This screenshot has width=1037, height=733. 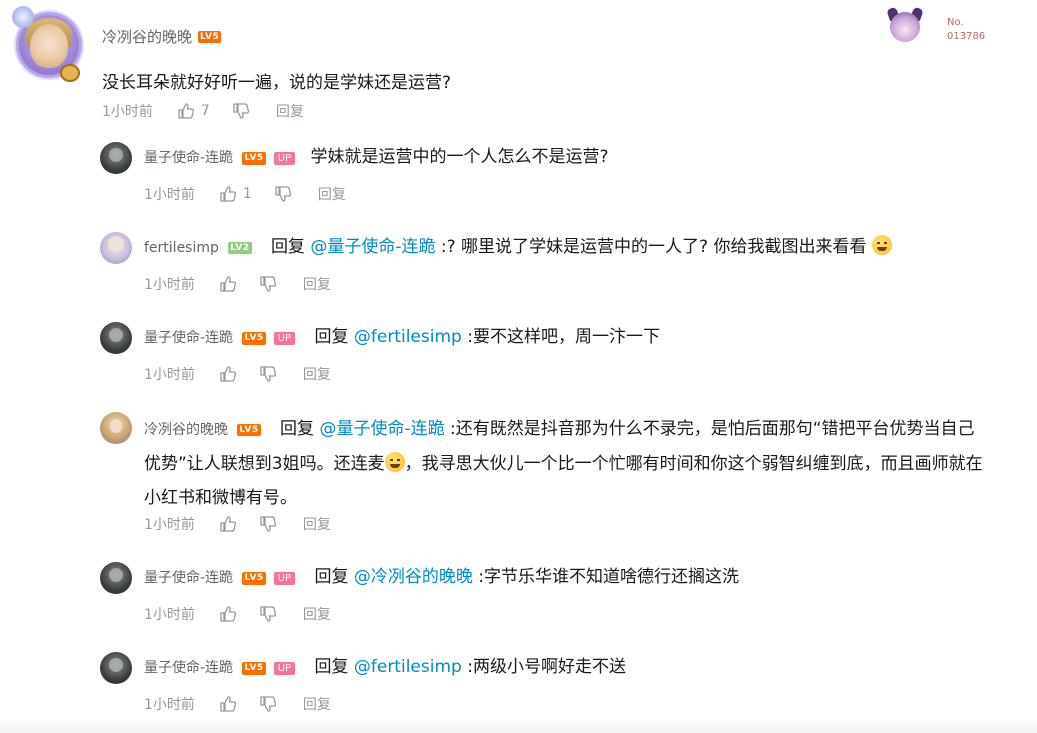 I want to click on avatar-with-frame, so click(x=49, y=45).